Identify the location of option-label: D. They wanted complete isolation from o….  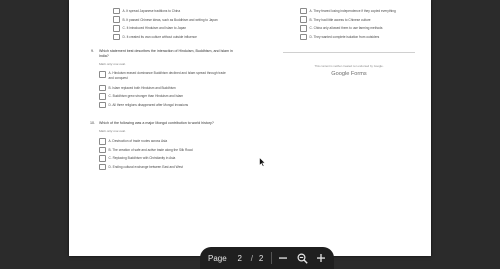
(344, 36).